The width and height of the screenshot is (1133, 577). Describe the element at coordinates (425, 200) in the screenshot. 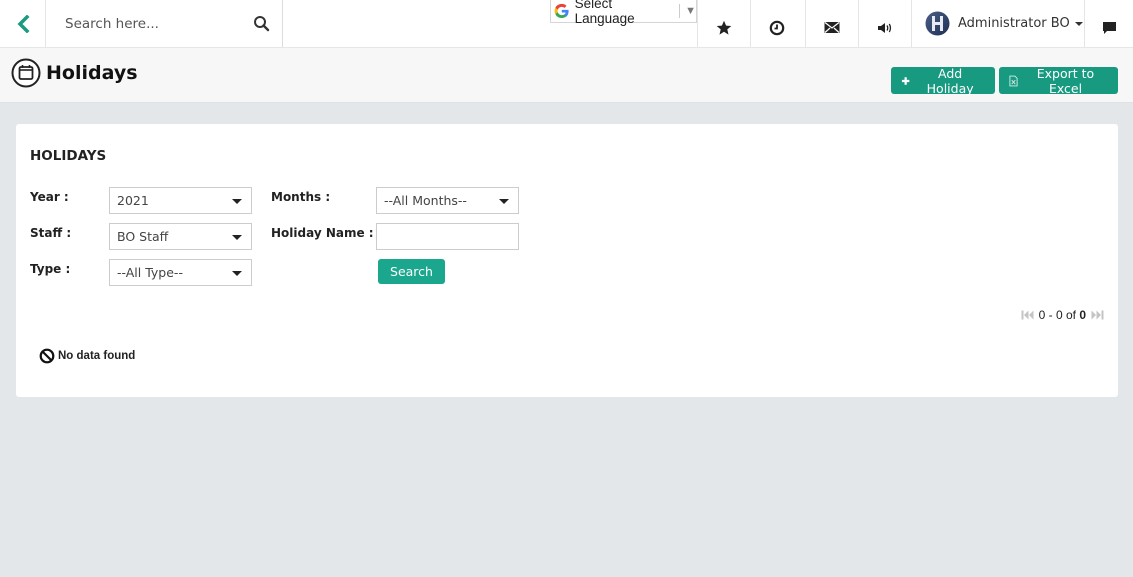

I see `months-value: --All Months--` at that location.